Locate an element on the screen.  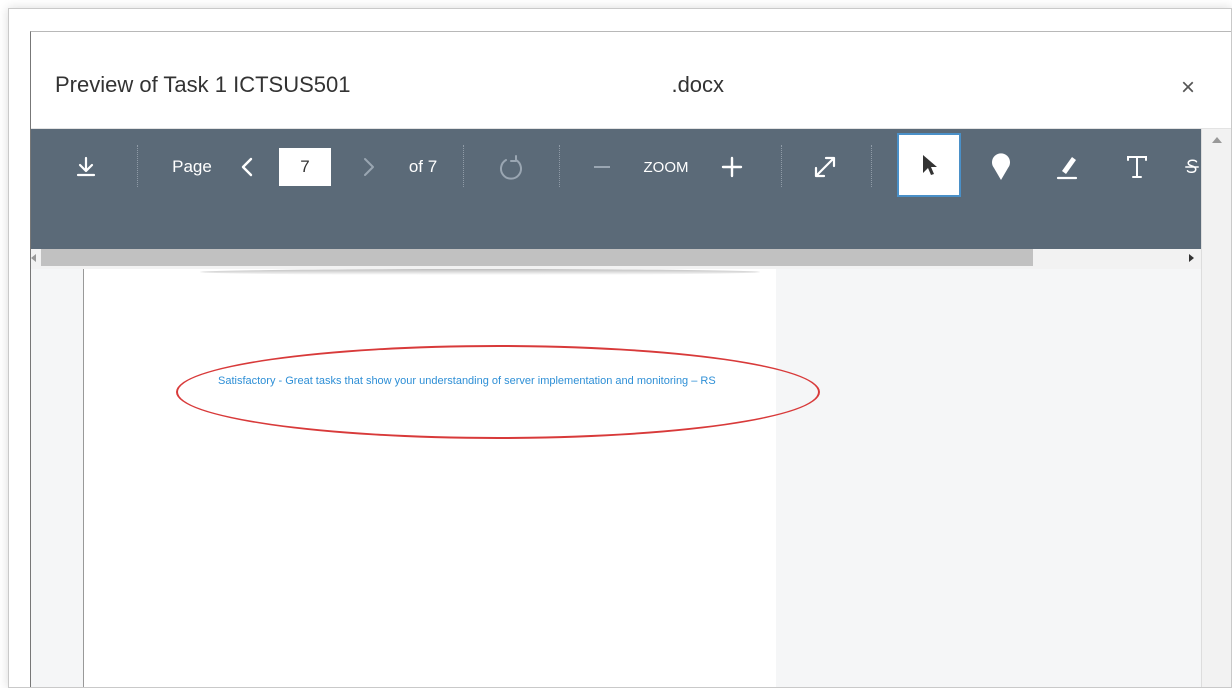
pointer-icon is located at coordinates (930, 165).